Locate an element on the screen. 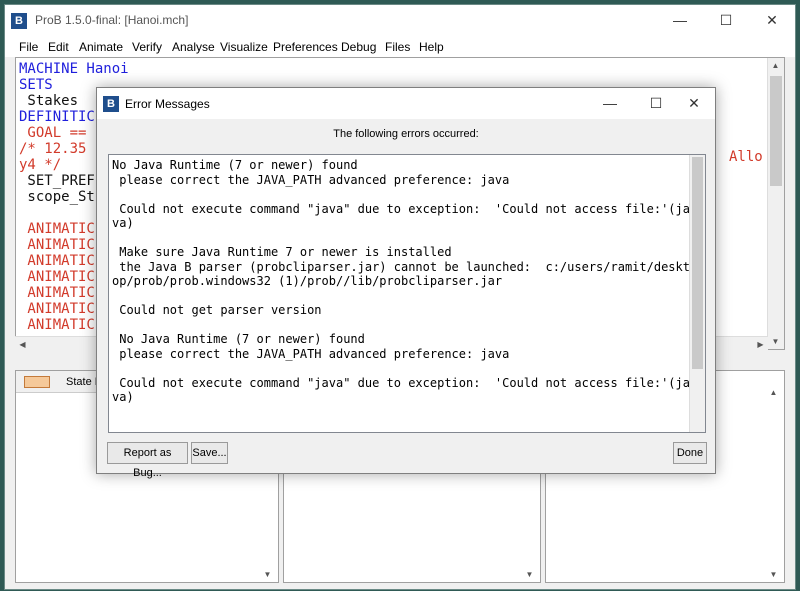 This screenshot has height=591, width=800. menu-verify: Verify is located at coordinates (147, 47).